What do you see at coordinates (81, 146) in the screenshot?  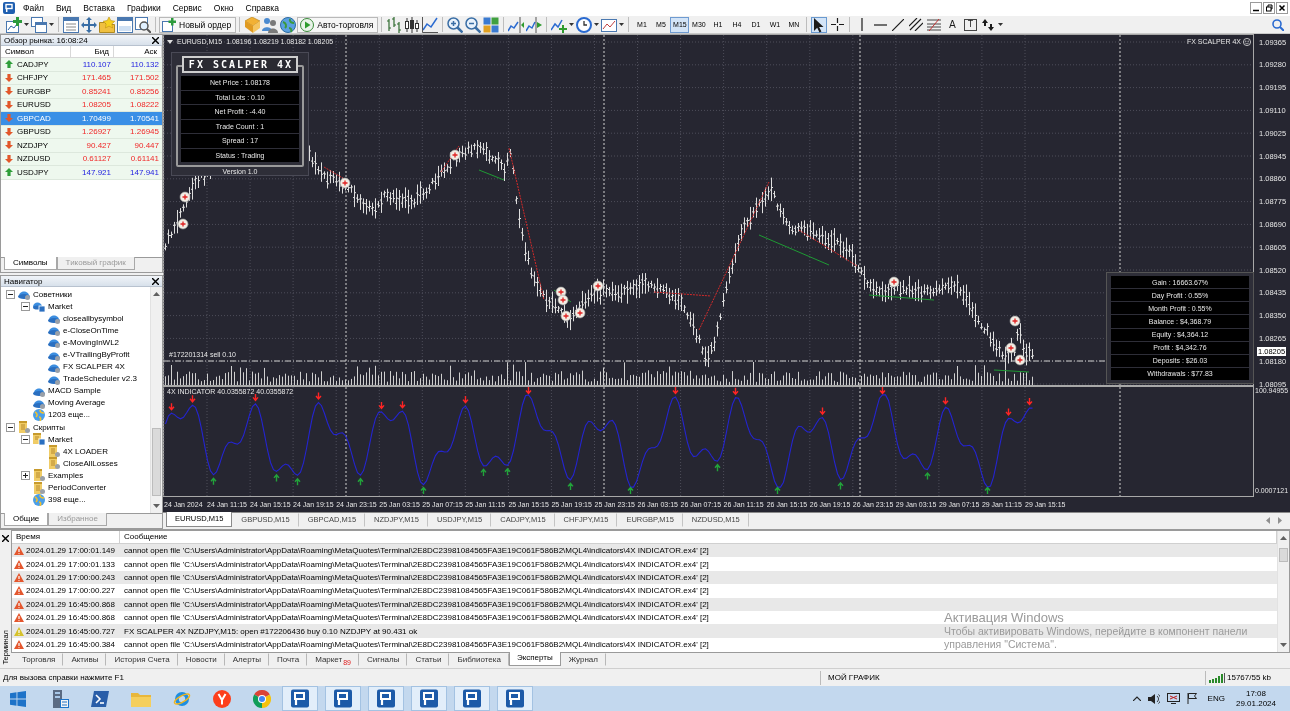 I see `symbol-row: NZDJPY 90.427 90.447` at bounding box center [81, 146].